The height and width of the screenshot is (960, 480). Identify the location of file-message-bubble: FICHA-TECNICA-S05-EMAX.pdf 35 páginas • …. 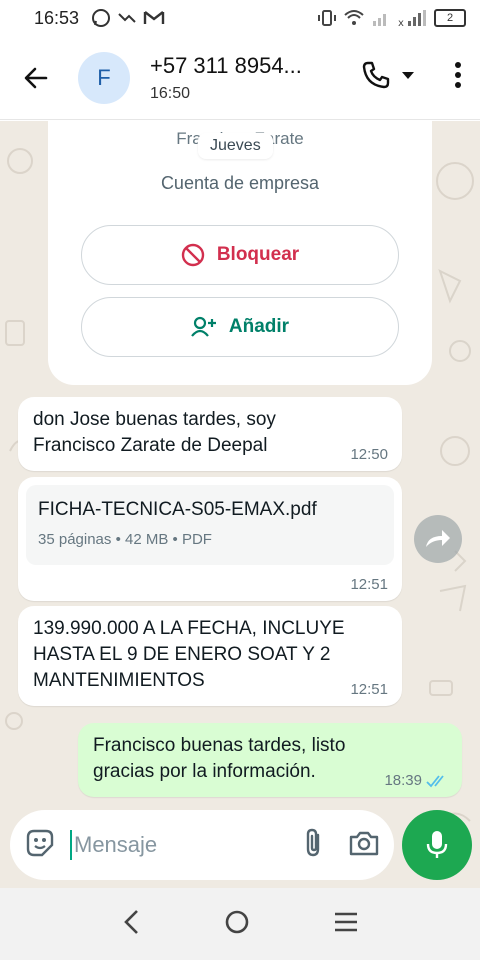
(210, 539).